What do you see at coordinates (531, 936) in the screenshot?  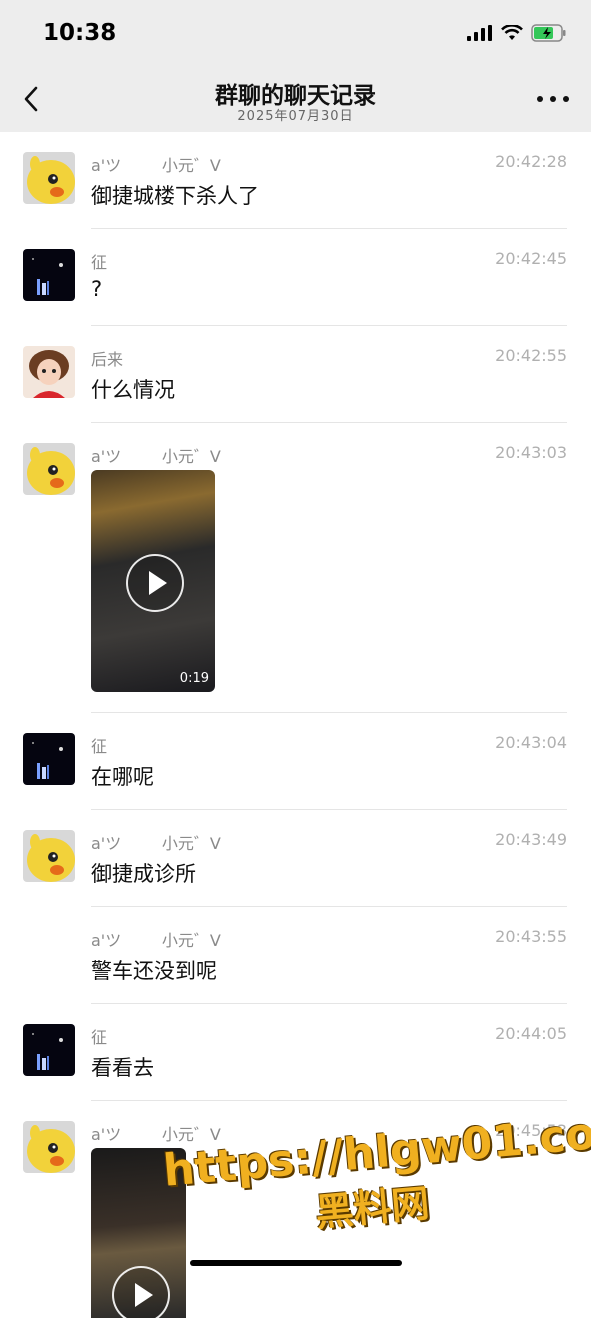 I see `message-time: 20:43:55` at bounding box center [531, 936].